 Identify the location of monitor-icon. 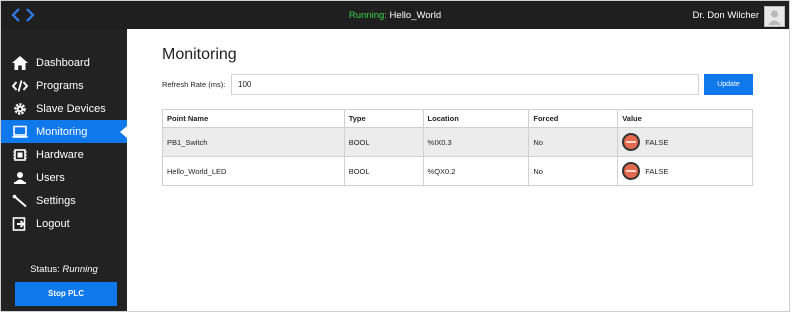
(20, 132).